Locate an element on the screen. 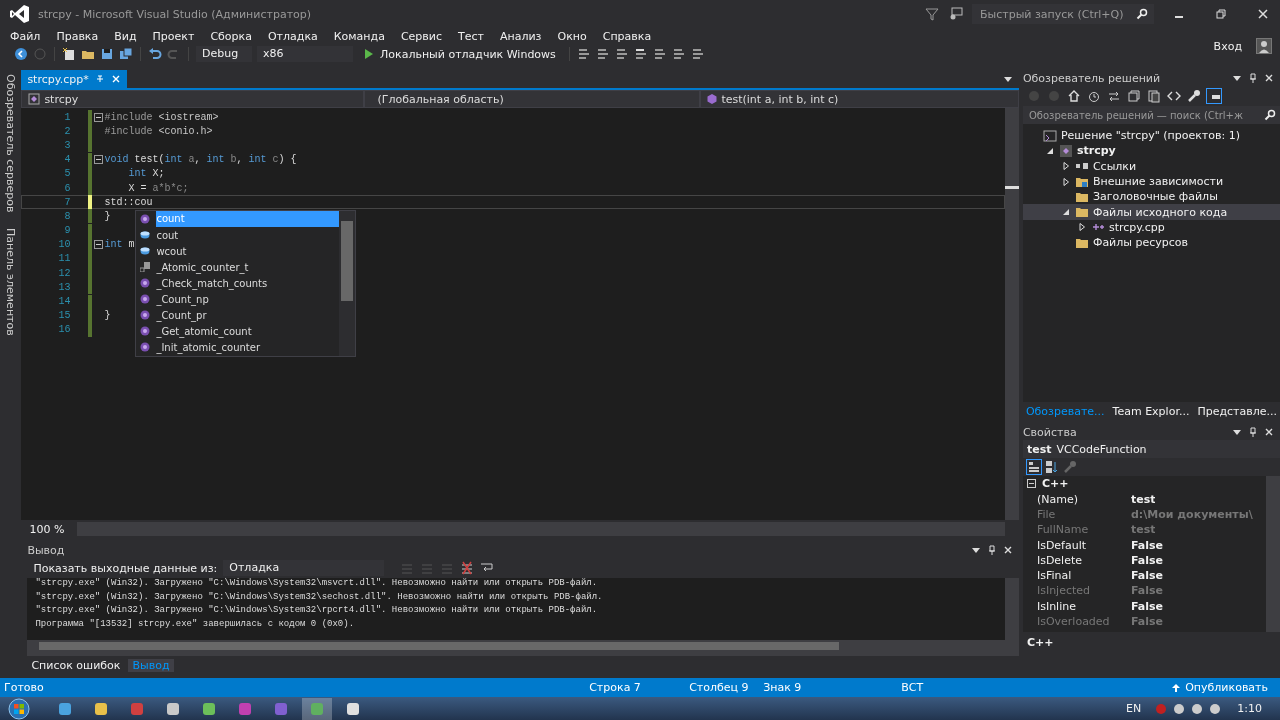  menu-item: Отладка is located at coordinates (292, 36).